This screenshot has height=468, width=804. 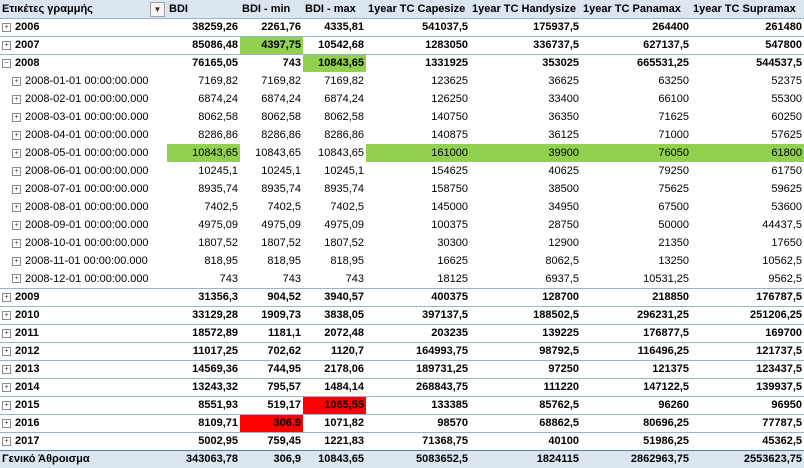 What do you see at coordinates (418, 386) in the screenshot?
I see `value-cell: 268843,75` at bounding box center [418, 386].